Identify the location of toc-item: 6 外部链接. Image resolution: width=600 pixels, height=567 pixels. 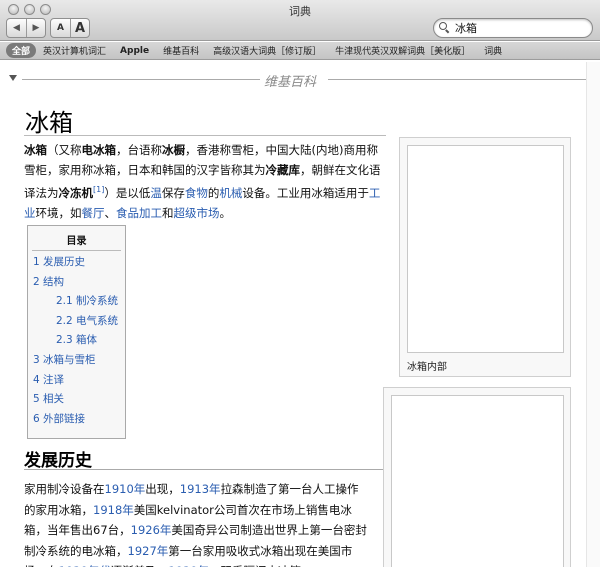
(76, 420).